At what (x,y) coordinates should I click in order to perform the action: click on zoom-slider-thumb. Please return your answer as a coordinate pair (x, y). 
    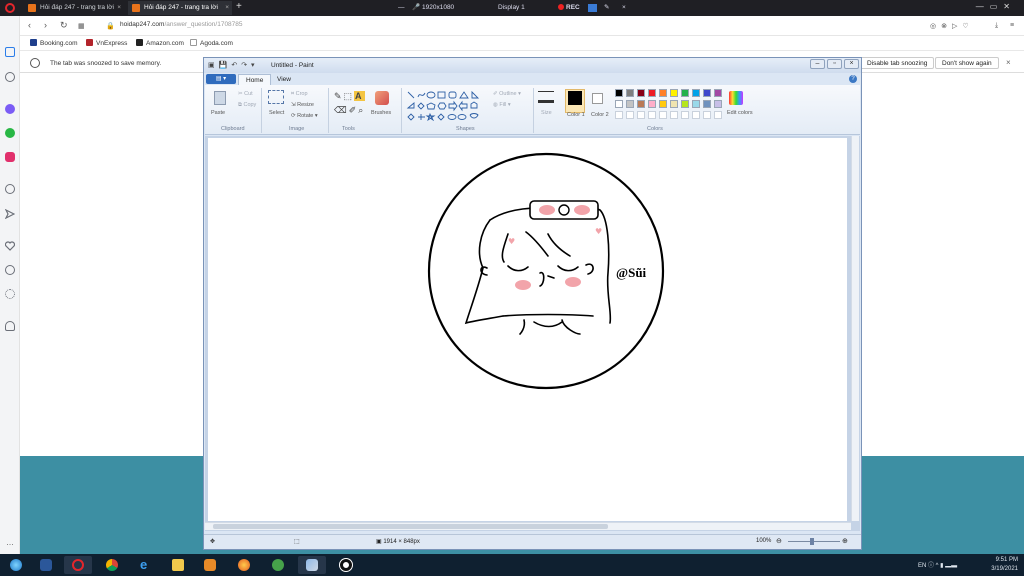
    Looking at the image, I should click on (812, 541).